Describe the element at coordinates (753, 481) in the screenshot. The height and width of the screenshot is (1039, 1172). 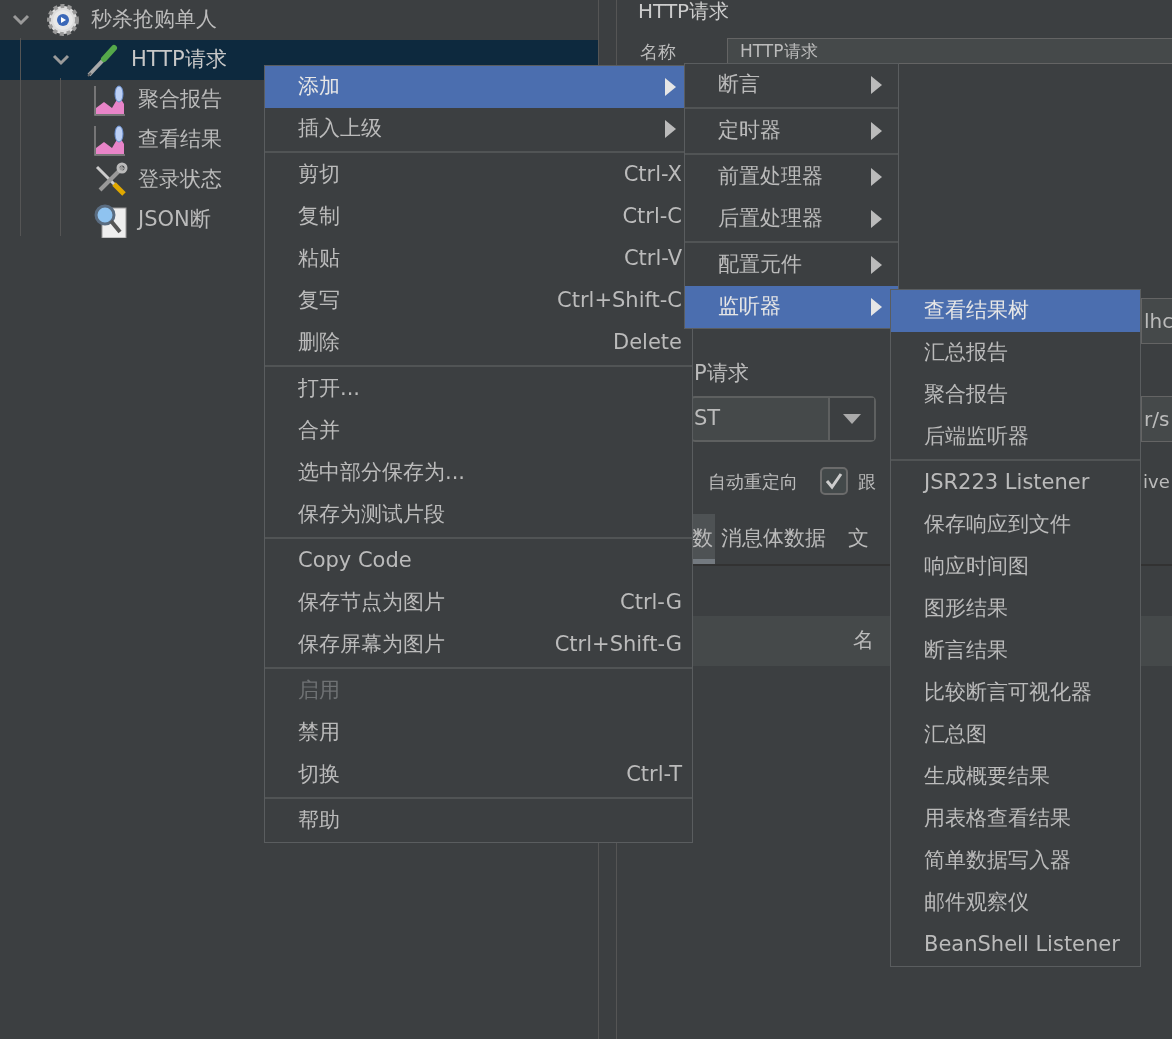
I see `checkbox-label: 自动重定向` at that location.